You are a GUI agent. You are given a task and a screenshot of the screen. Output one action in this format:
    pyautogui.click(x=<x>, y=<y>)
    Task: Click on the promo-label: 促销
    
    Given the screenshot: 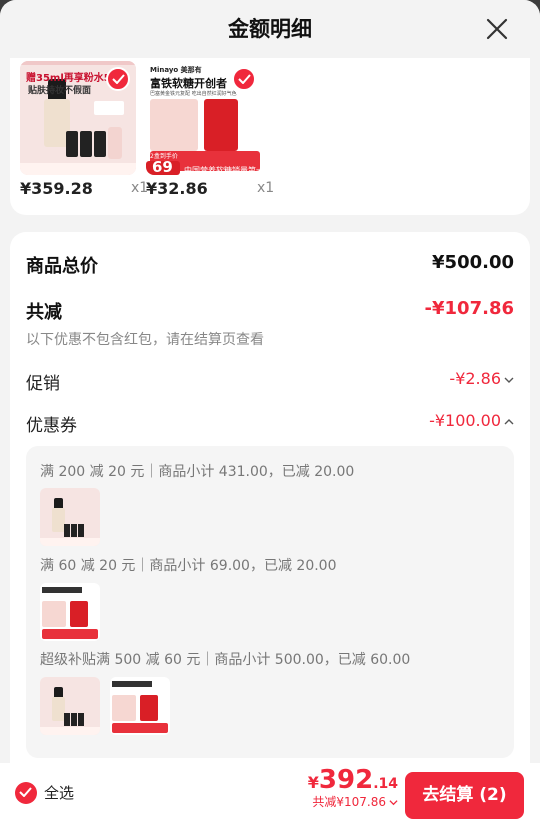 What is the action you would take?
    pyautogui.click(x=43, y=384)
    